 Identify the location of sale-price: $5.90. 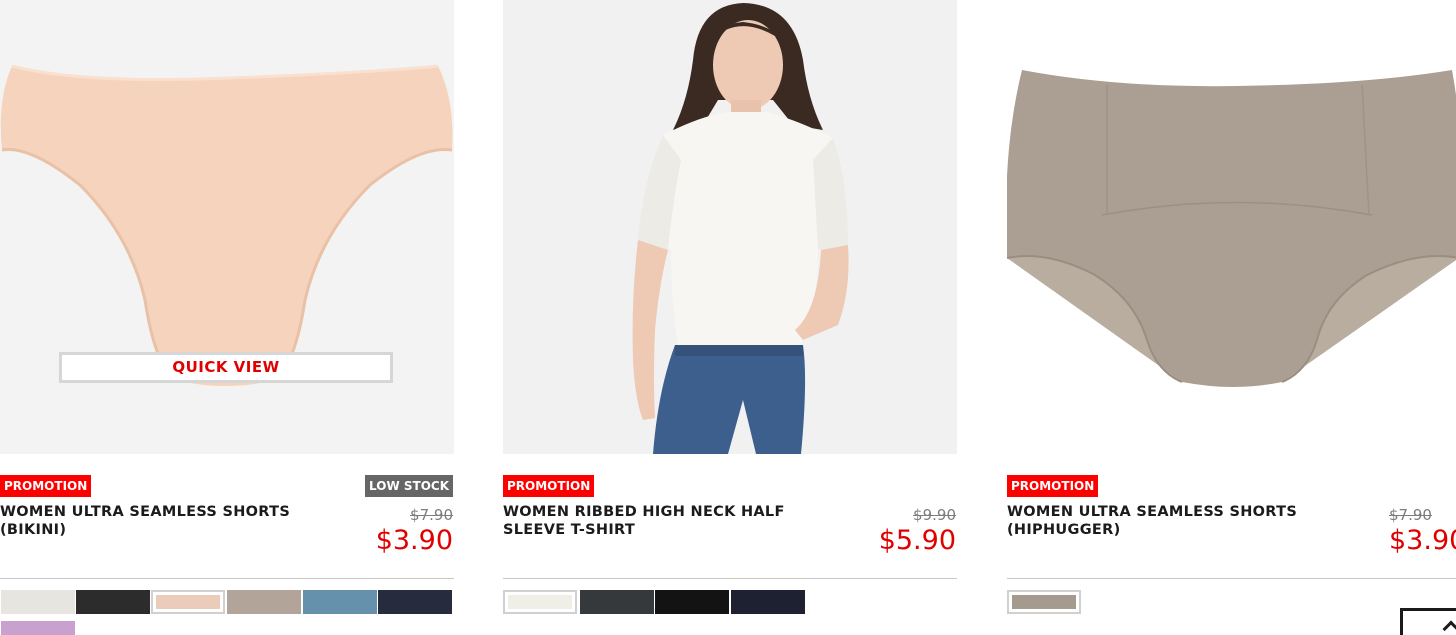
(917, 540).